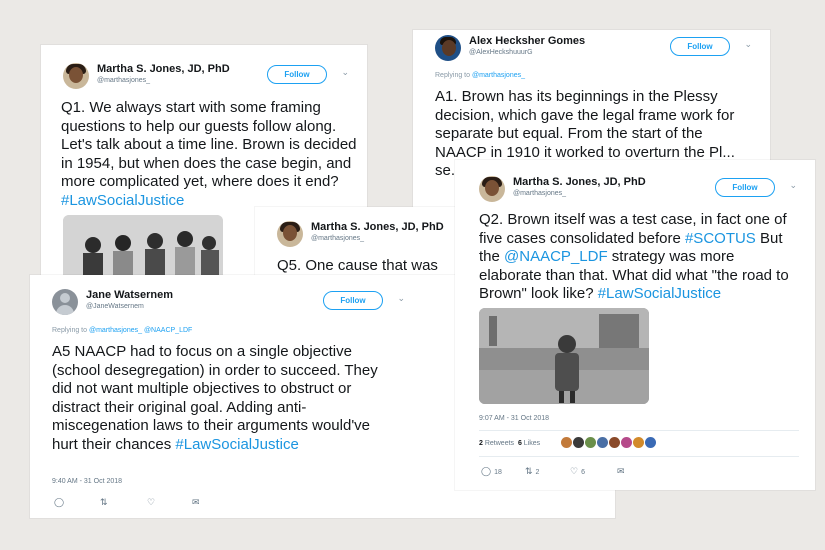 The image size is (825, 550). What do you see at coordinates (520, 443) in the screenshot?
I see `likes-count: 6` at bounding box center [520, 443].